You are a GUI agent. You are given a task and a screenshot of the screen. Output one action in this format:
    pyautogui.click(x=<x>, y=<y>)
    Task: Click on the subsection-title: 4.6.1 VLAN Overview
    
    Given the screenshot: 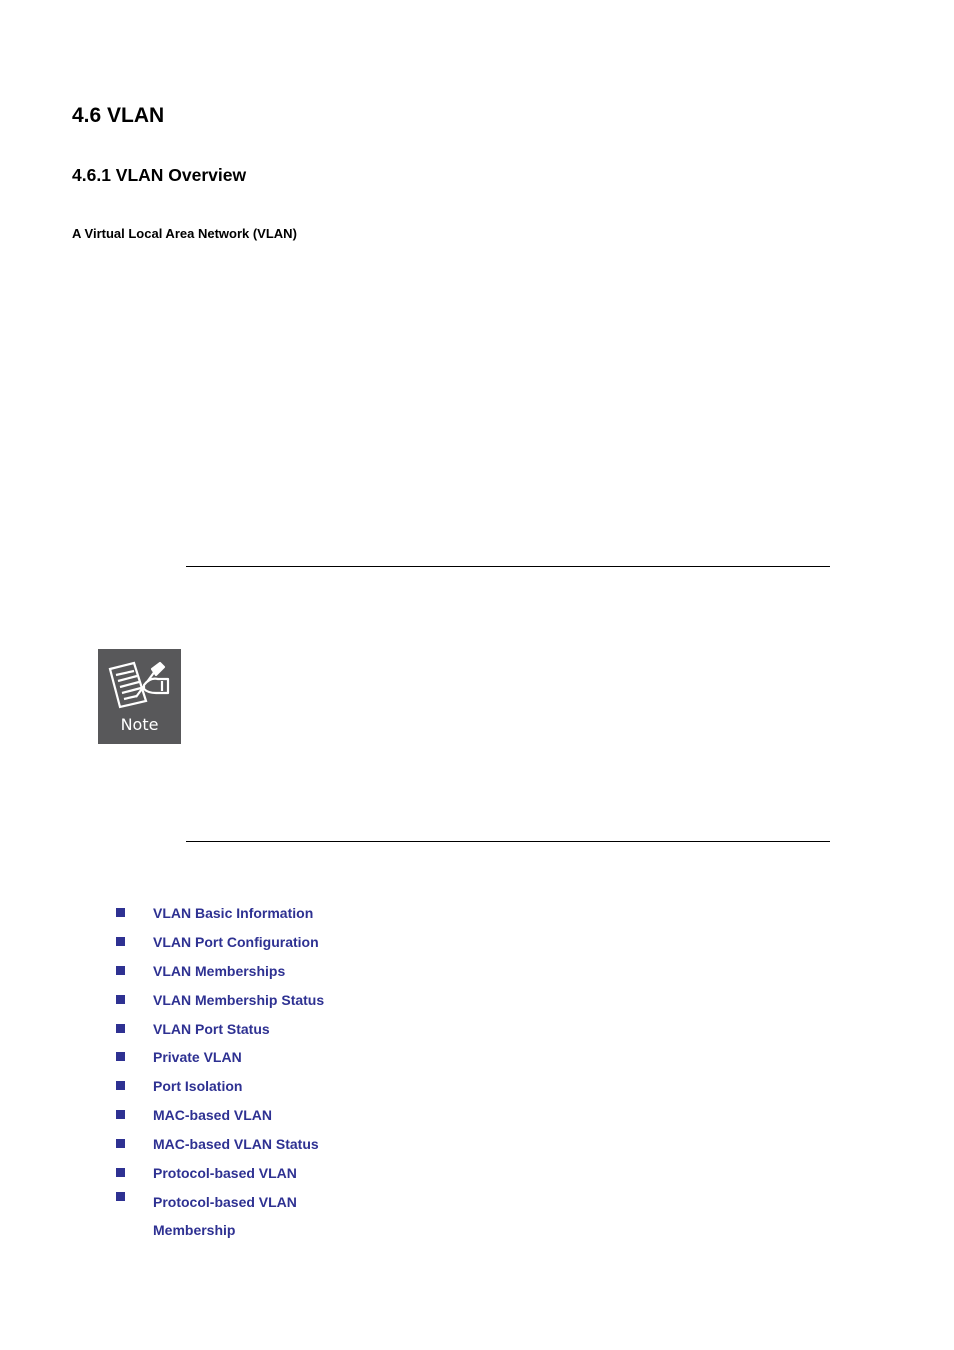 What is the action you would take?
    pyautogui.click(x=159, y=175)
    